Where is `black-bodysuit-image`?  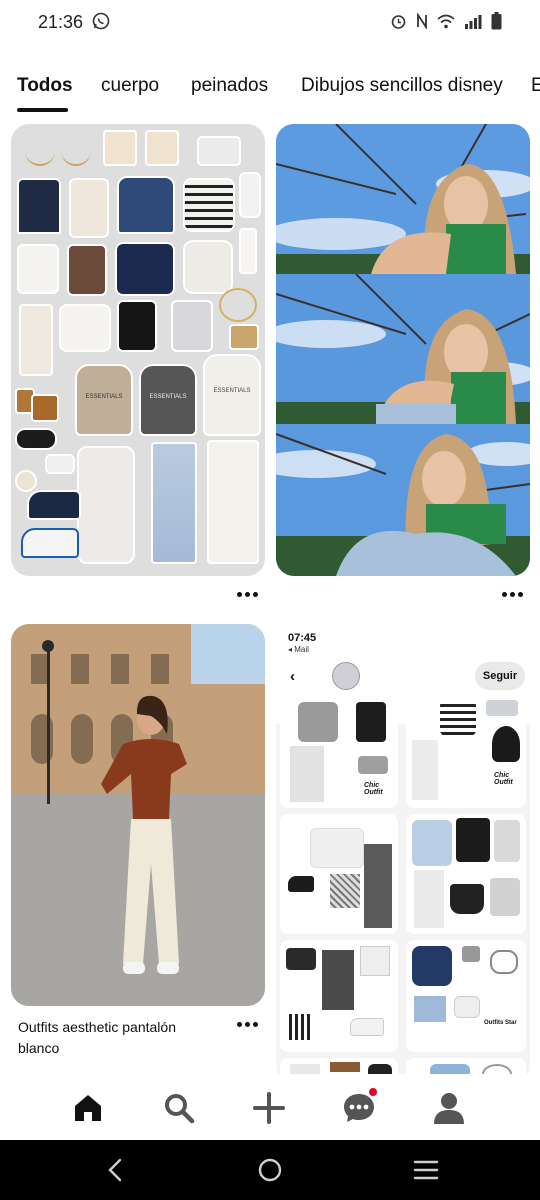 black-bodysuit-image is located at coordinates (137, 326).